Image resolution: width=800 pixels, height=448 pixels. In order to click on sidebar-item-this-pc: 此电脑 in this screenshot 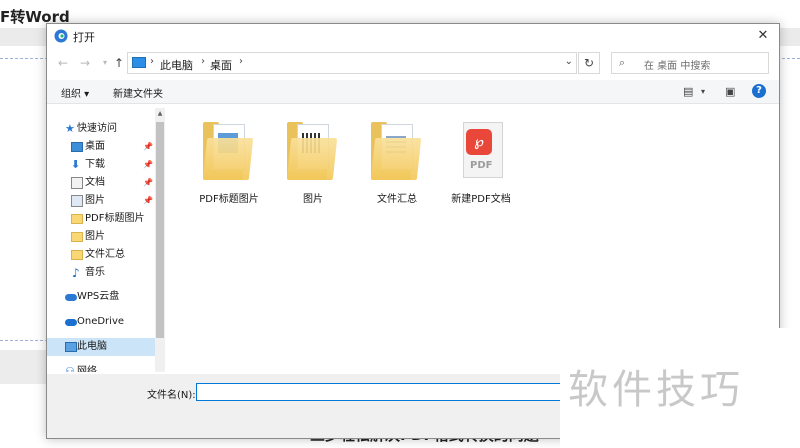, I will do `click(102, 347)`.